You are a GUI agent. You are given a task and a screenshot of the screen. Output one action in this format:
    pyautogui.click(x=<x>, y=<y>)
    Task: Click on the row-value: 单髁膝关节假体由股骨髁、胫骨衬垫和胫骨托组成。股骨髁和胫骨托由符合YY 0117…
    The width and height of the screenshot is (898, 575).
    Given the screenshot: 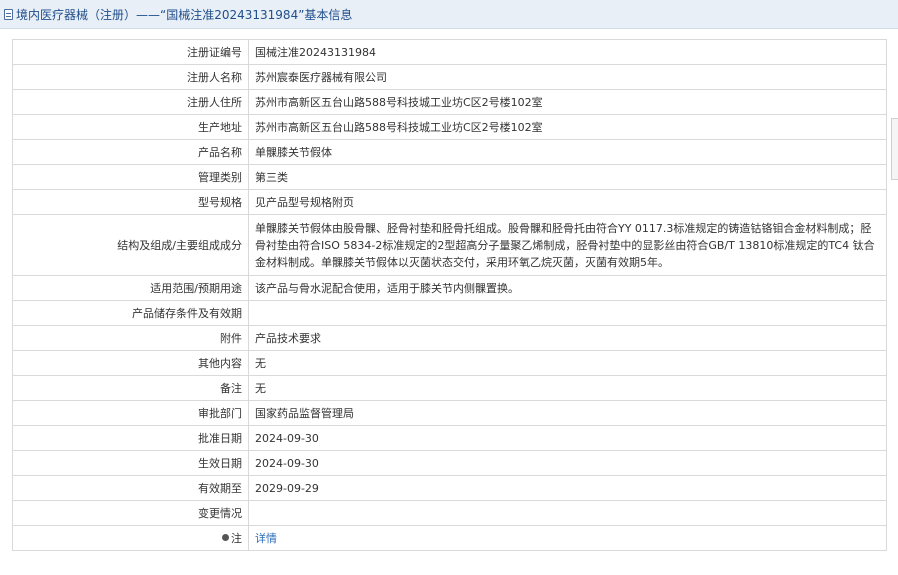 What is the action you would take?
    pyautogui.click(x=567, y=245)
    